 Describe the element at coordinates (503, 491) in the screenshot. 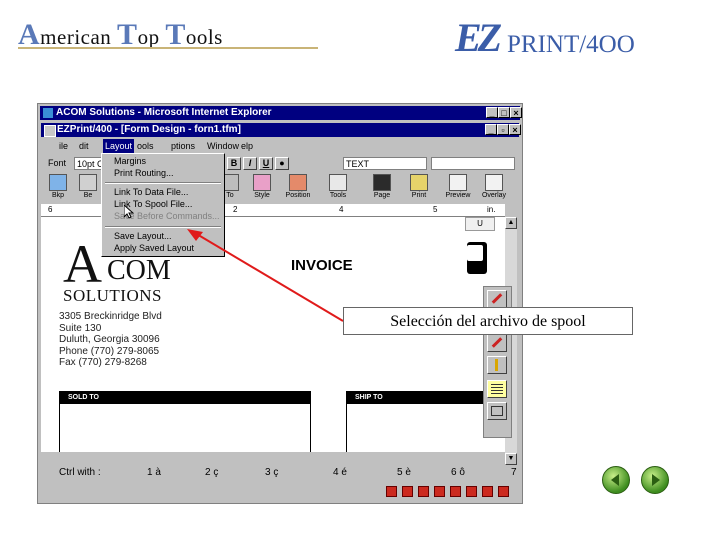

I see `next-slide-icon` at that location.